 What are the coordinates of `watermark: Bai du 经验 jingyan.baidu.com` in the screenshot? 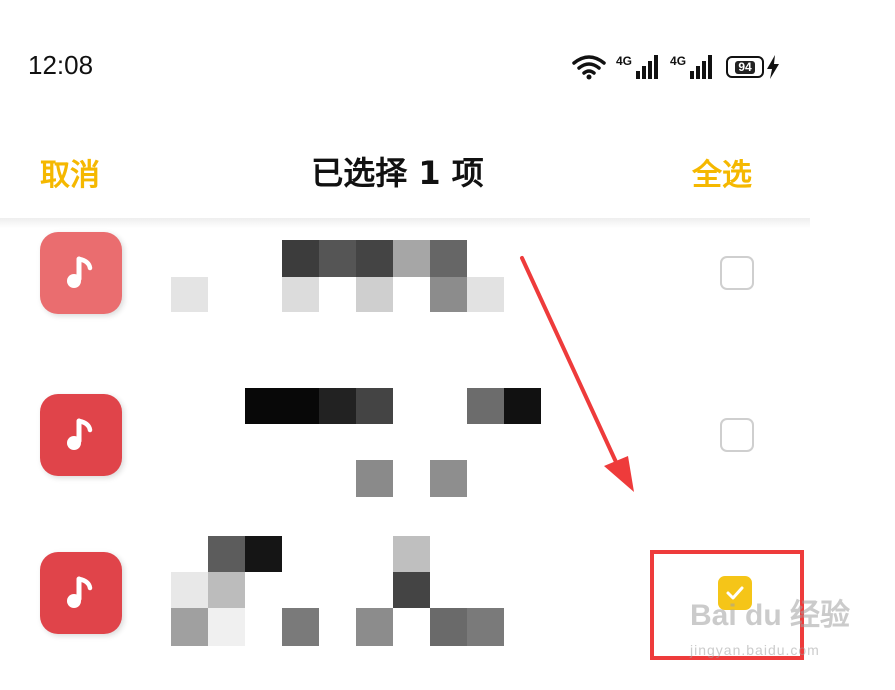 It's located at (770, 624).